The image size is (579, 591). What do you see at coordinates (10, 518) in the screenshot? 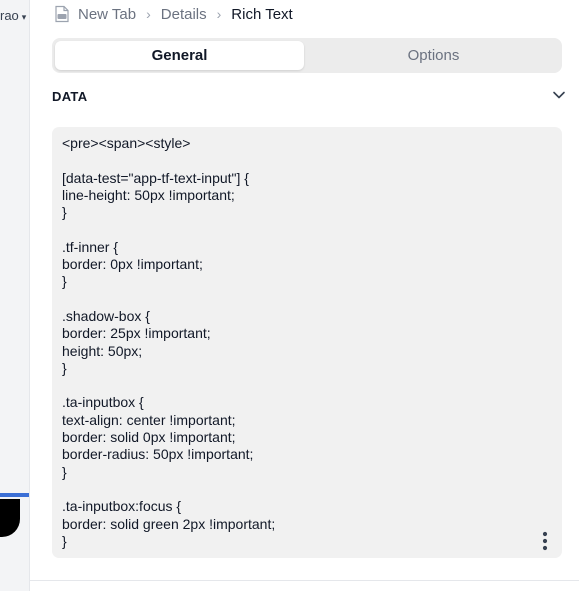
I see `background-shape` at bounding box center [10, 518].